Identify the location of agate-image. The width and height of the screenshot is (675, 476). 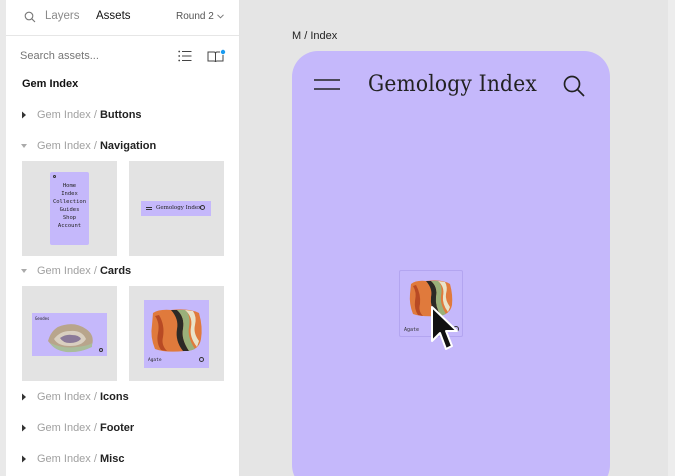
(176, 330).